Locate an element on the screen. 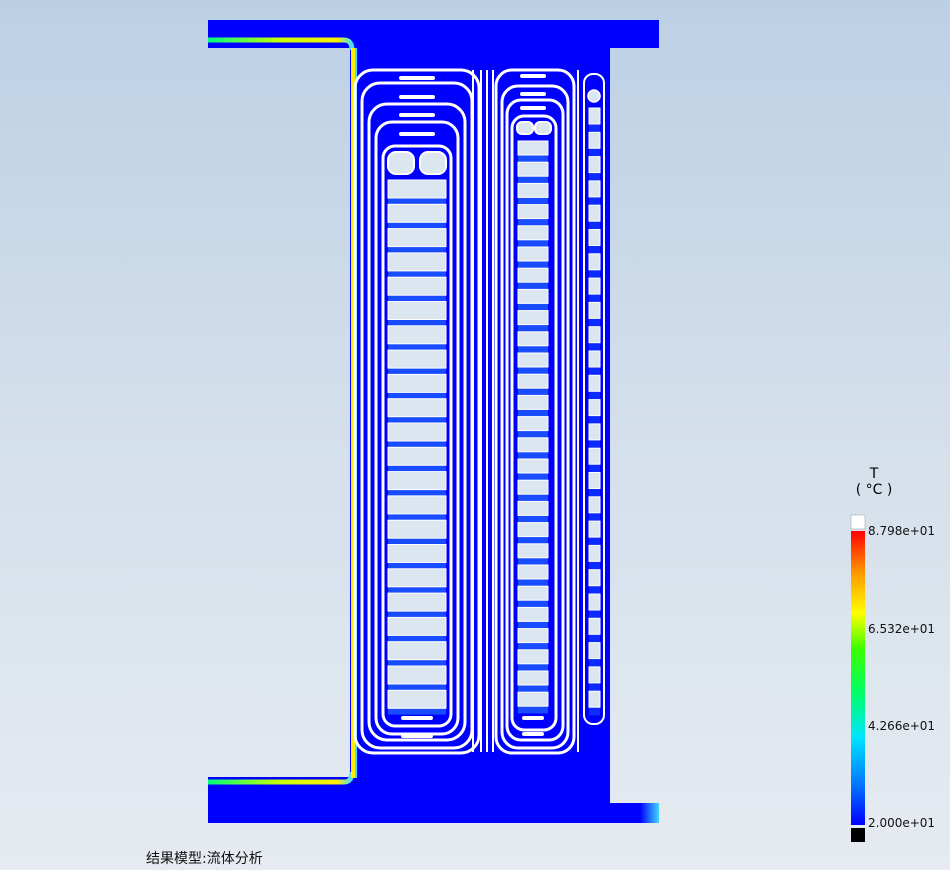 Image resolution: width=950 pixels, height=870 pixels. legend-low-label: 4.266e+01 is located at coordinates (902, 726).